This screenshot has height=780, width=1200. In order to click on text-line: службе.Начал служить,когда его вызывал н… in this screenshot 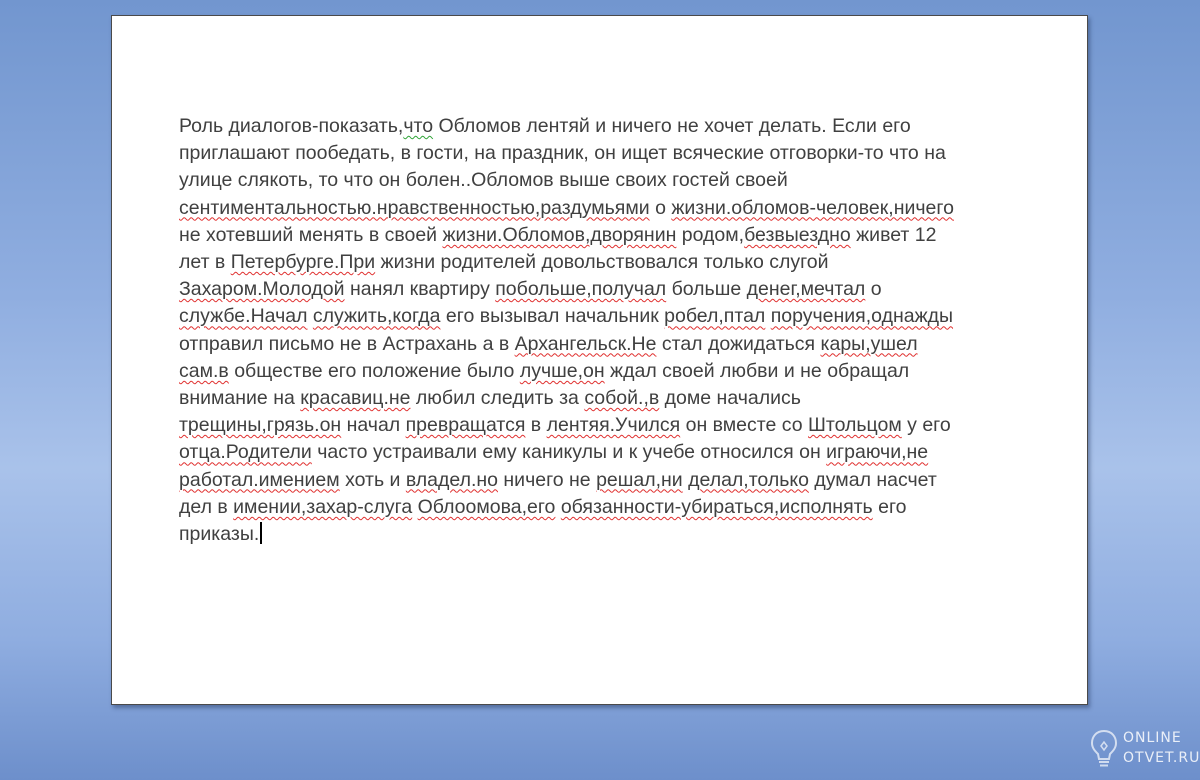, I will do `click(604, 316)`.